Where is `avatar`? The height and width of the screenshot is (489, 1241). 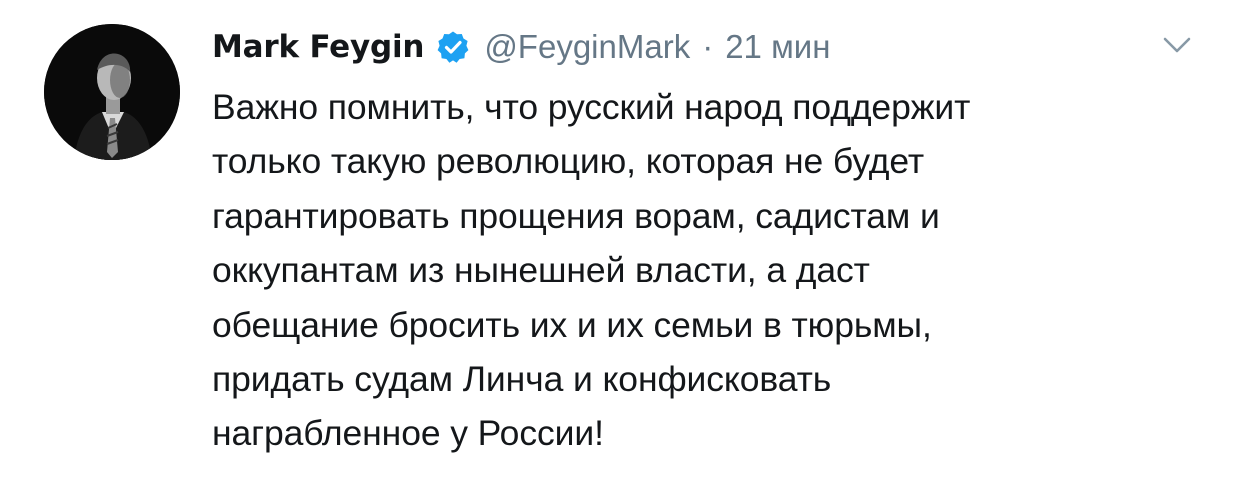 avatar is located at coordinates (112, 92).